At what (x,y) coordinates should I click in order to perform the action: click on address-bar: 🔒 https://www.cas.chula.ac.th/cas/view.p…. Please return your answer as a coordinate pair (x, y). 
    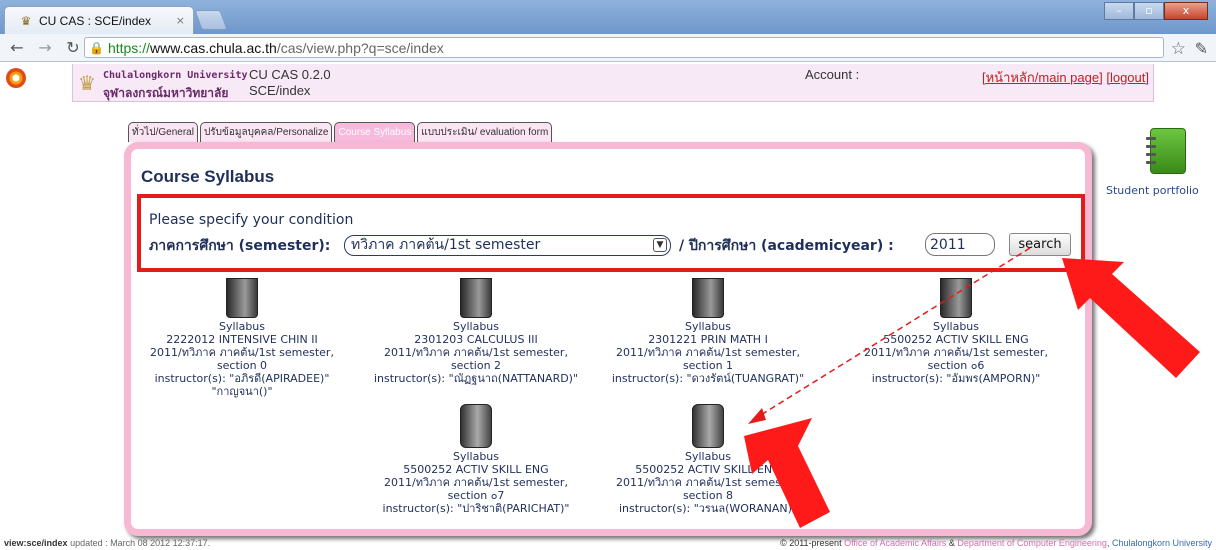
    Looking at the image, I should click on (624, 47).